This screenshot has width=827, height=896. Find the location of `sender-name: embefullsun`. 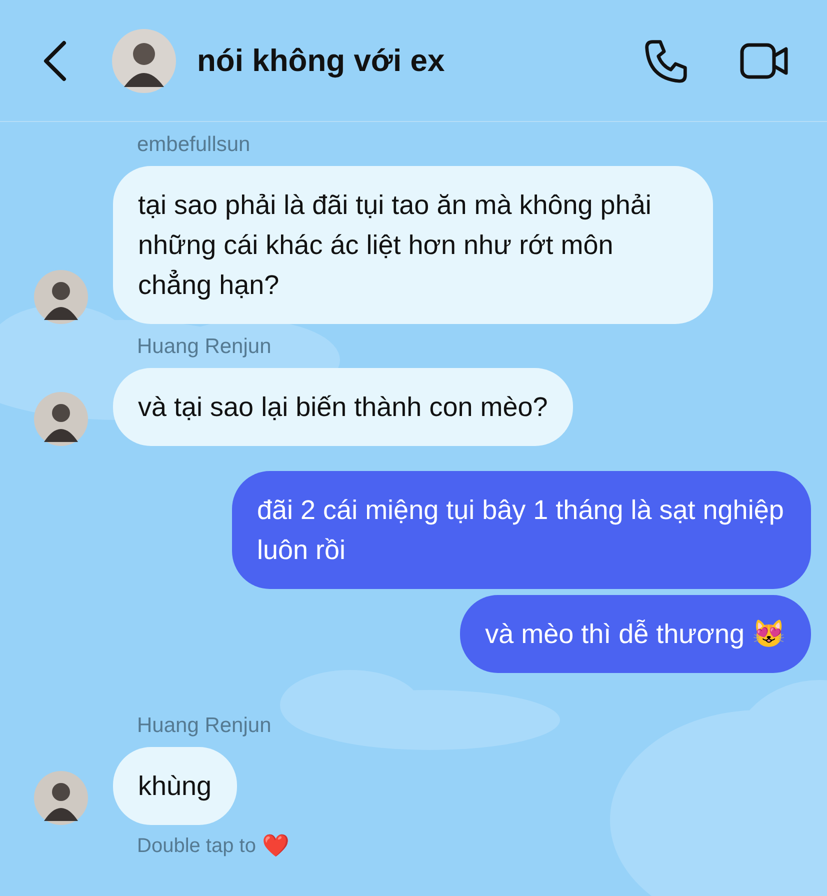

sender-name: embefullsun is located at coordinates (194, 145).